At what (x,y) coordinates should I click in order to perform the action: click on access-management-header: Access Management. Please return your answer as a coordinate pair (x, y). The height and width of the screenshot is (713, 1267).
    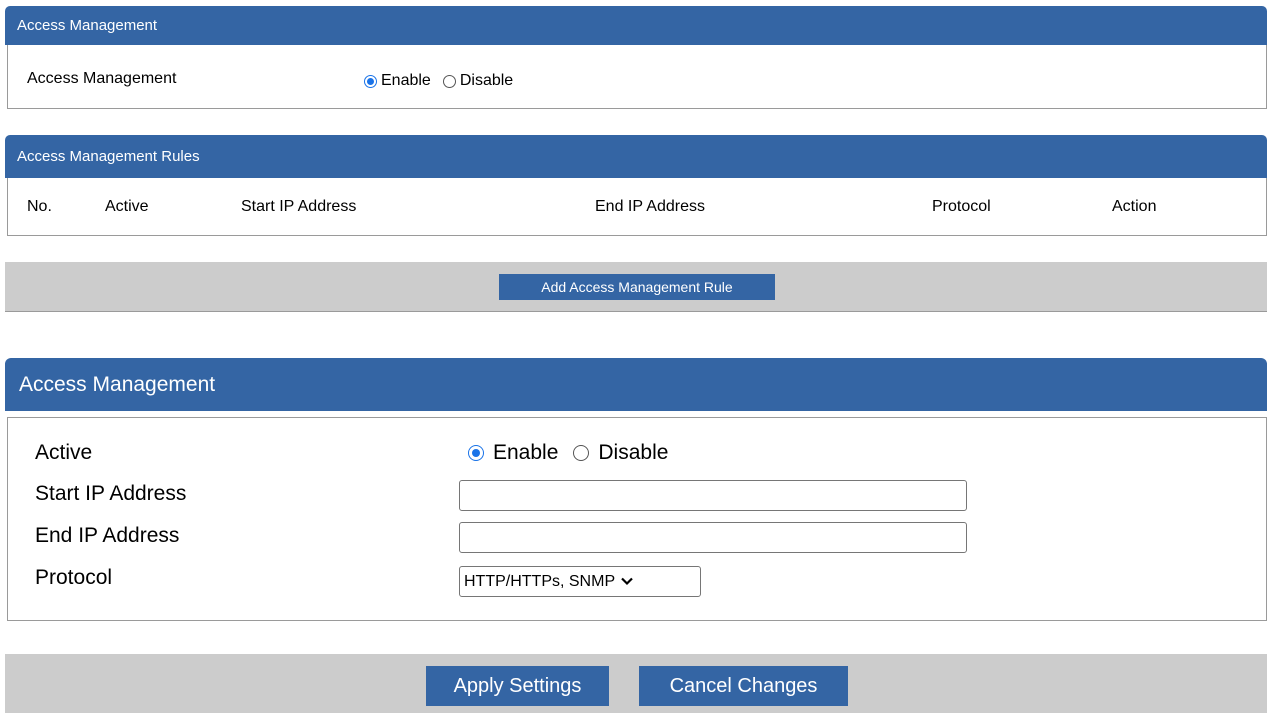
    Looking at the image, I should click on (636, 25).